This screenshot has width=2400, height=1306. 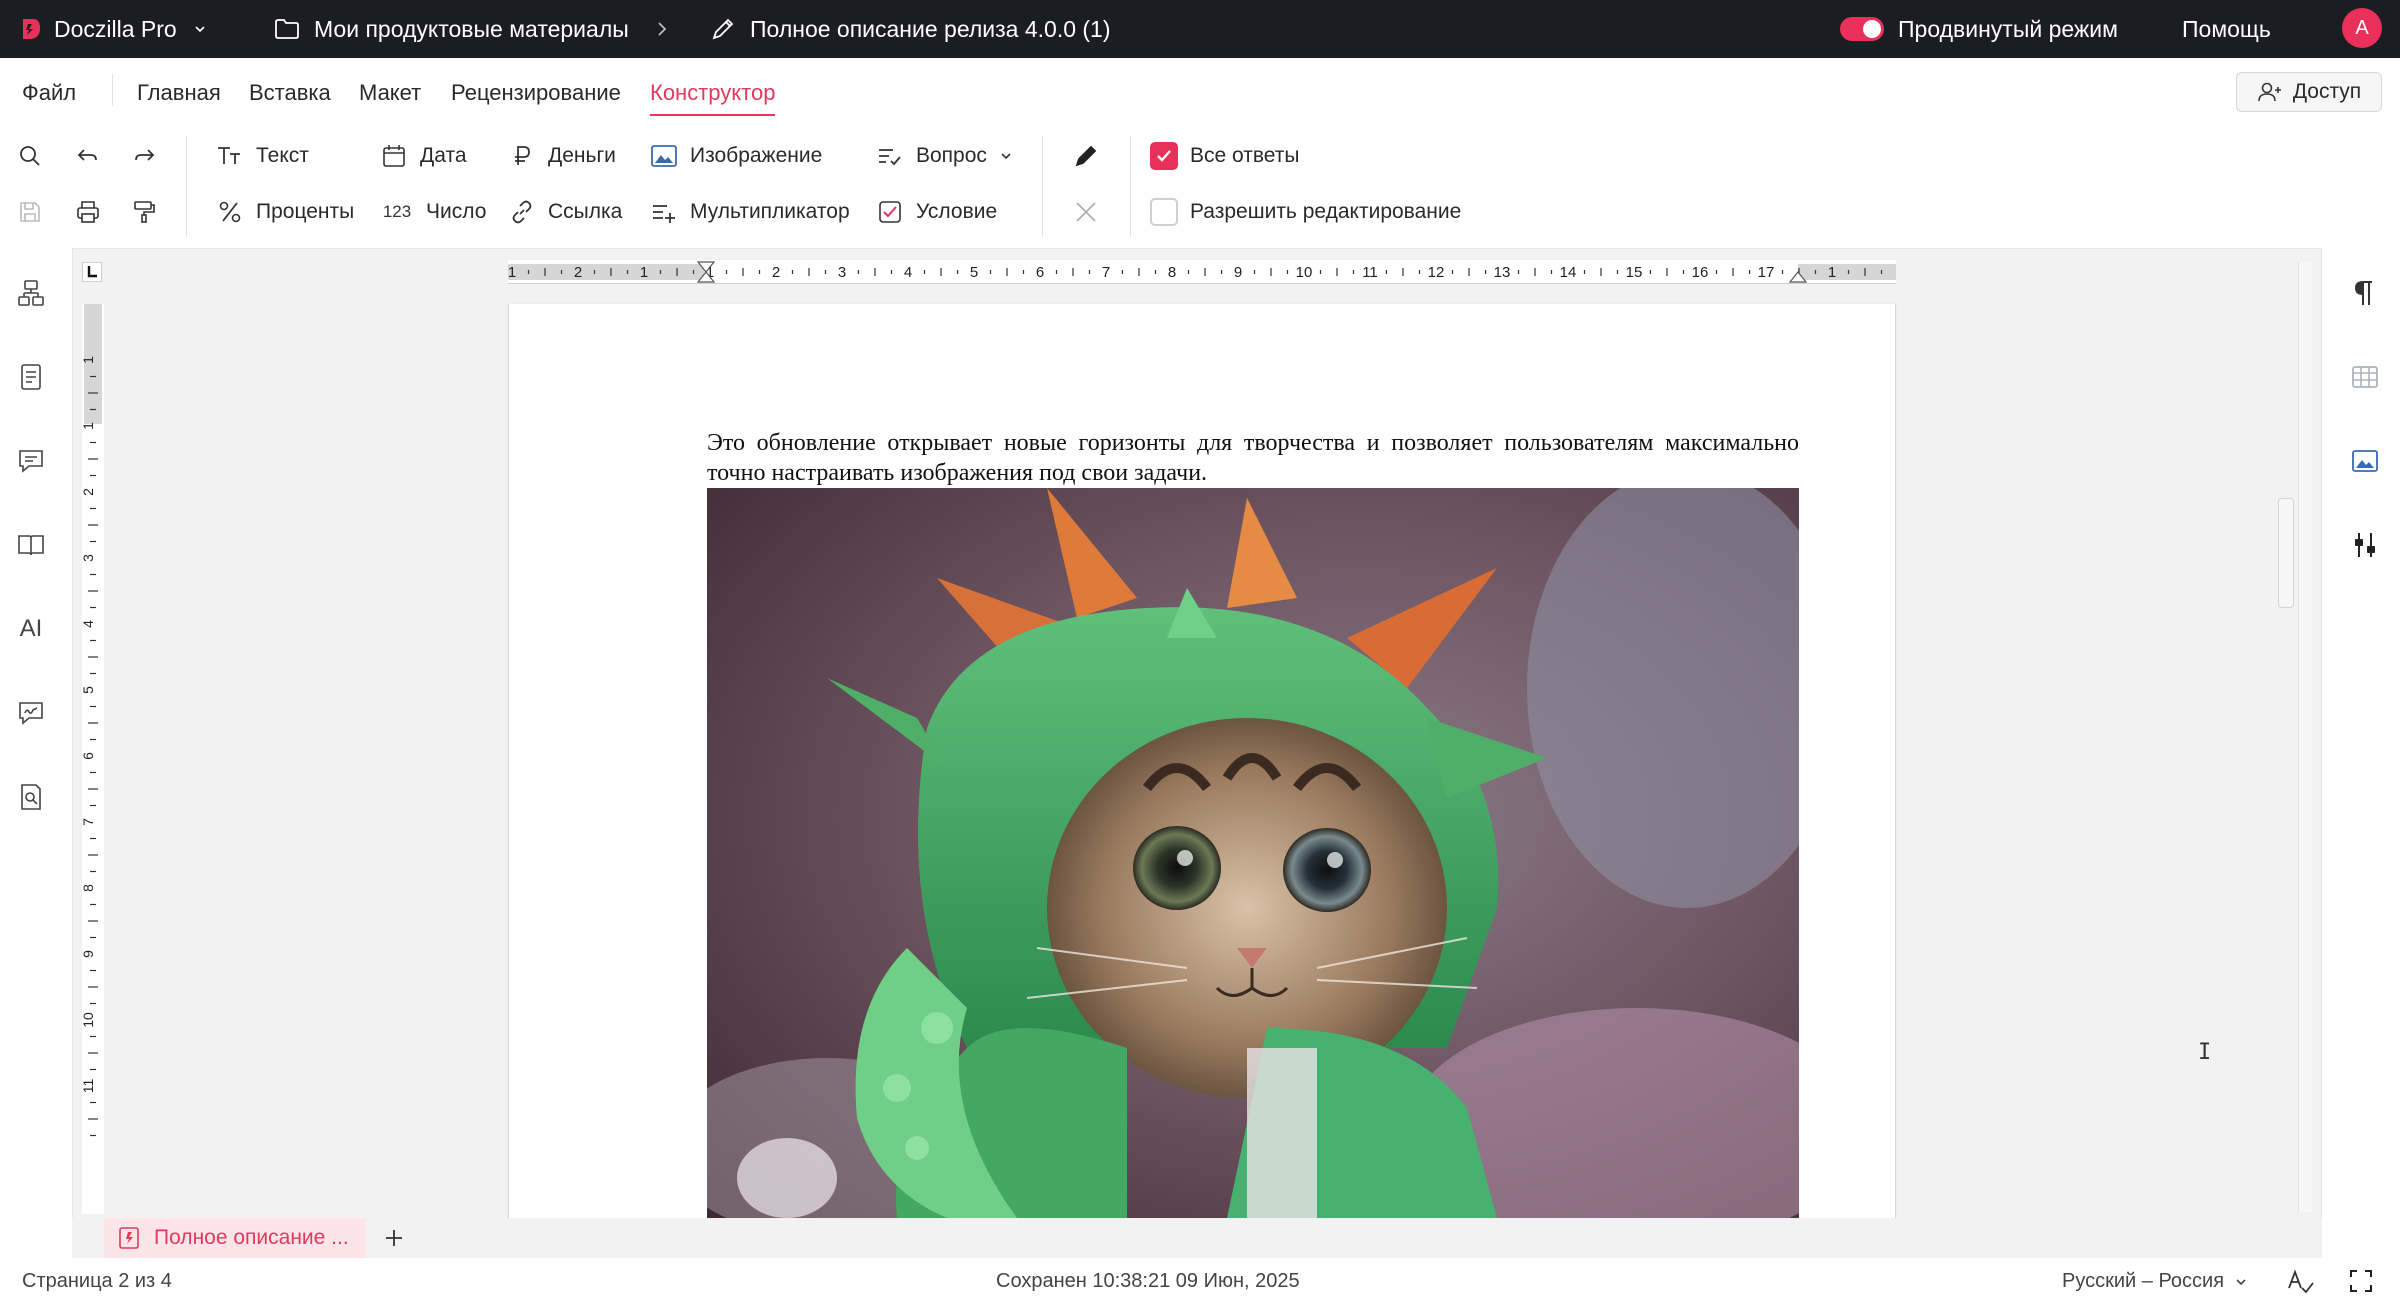 I want to click on tab-stop-icon, so click(x=92, y=272).